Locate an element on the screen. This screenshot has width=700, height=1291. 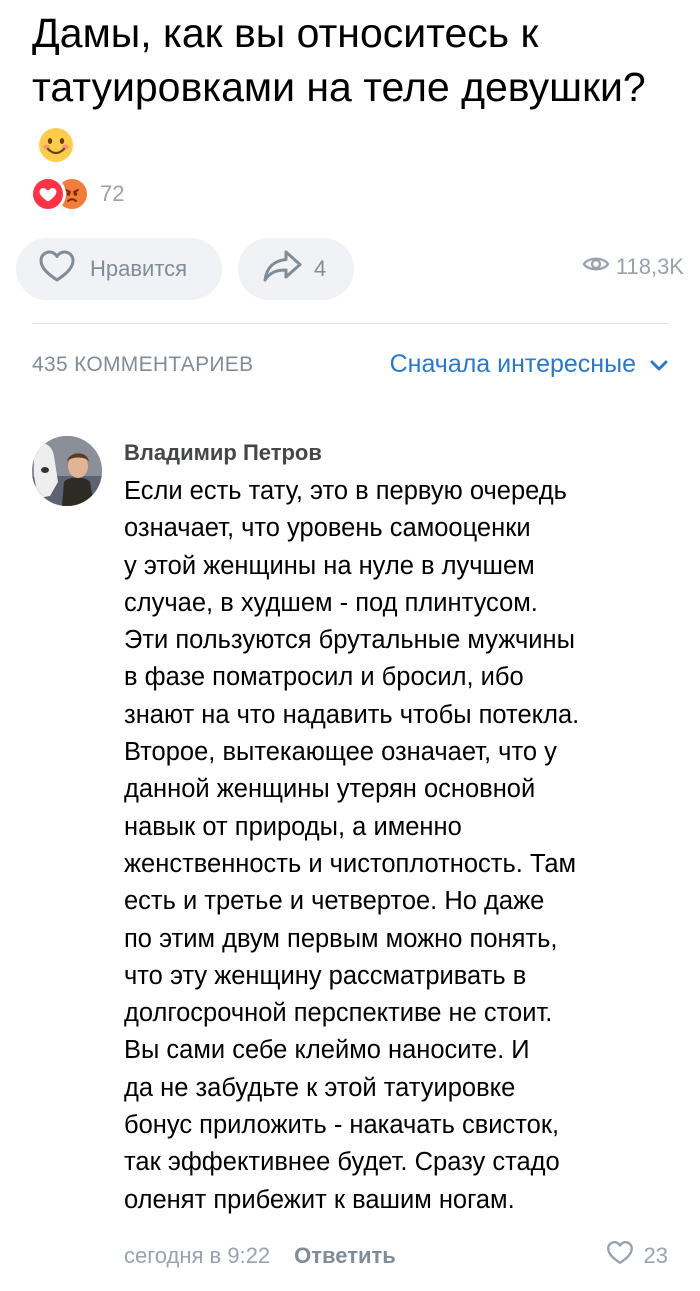
like-button: Нравится is located at coordinates (119, 269).